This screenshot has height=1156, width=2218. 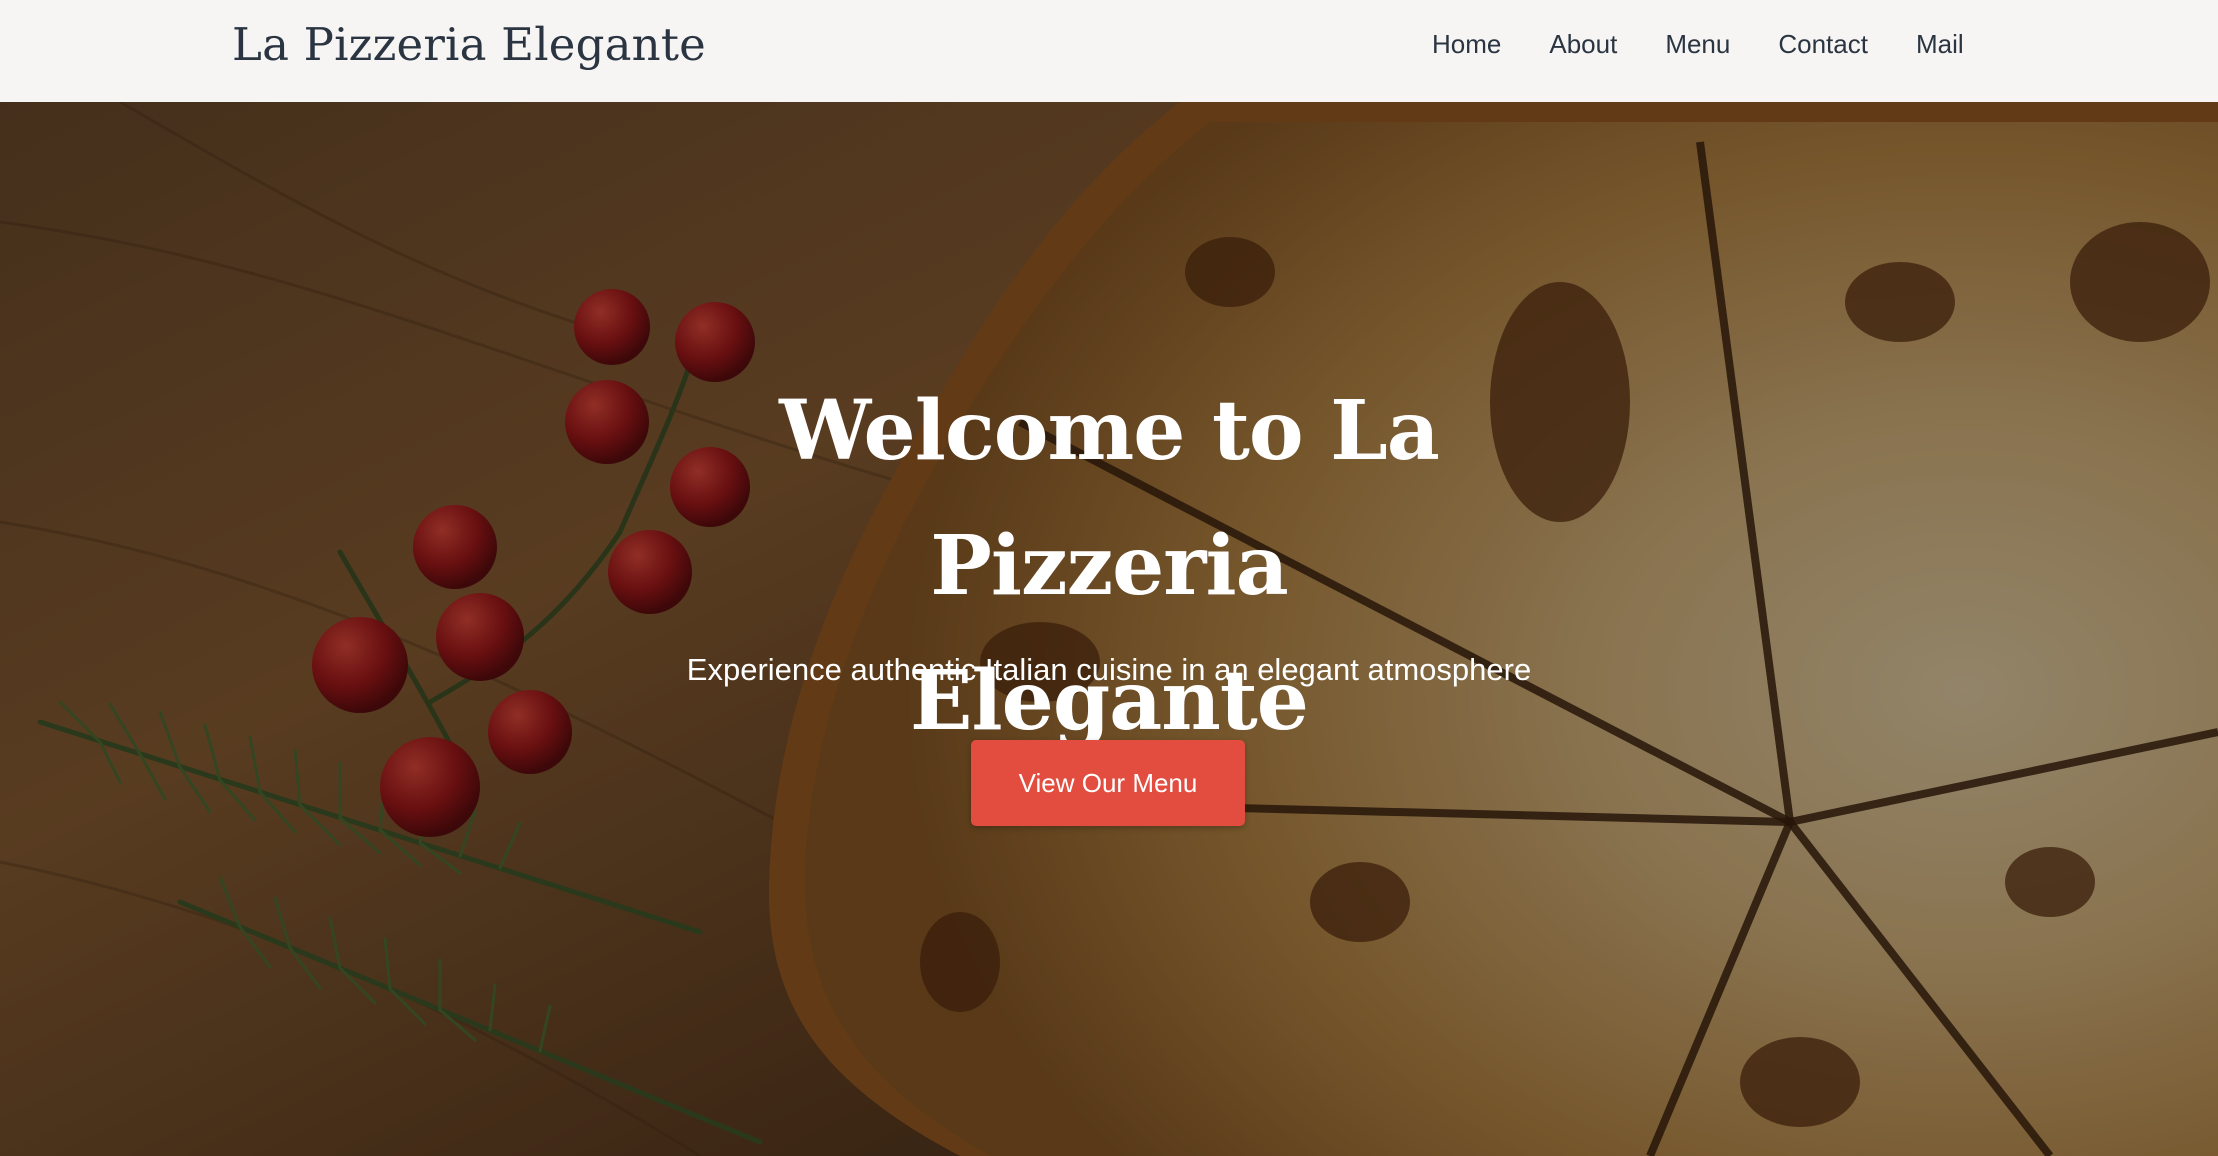 I want to click on nav-link-about: About, so click(x=1583, y=44).